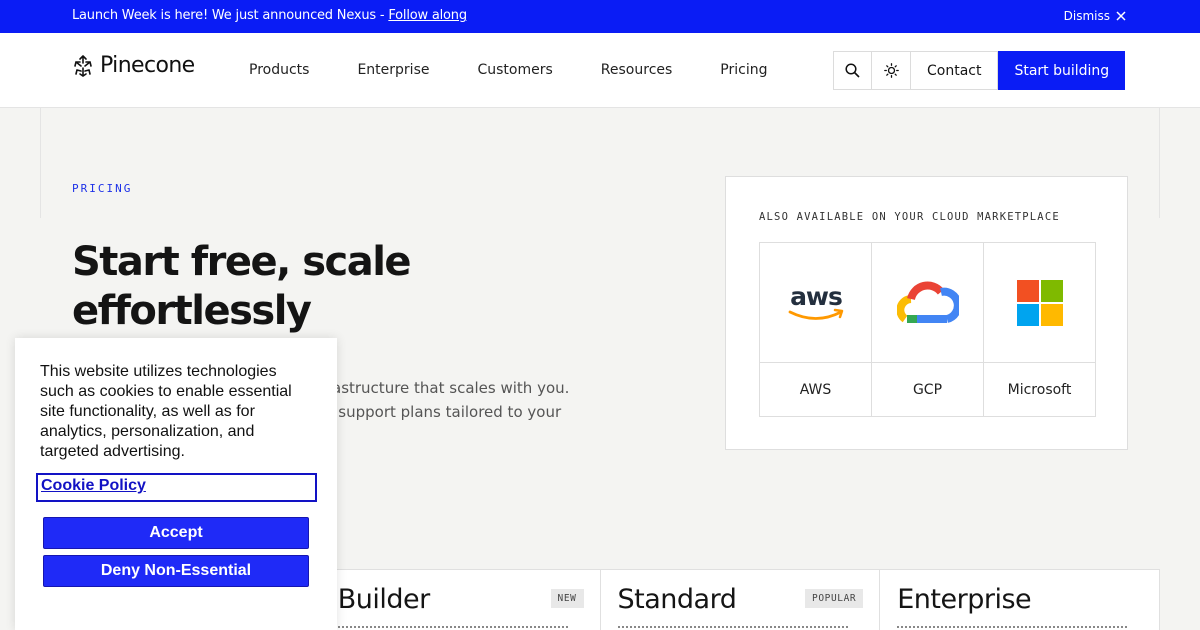 The width and height of the screenshot is (1200, 630). Describe the element at coordinates (393, 70) in the screenshot. I see `nav-link-enterprise: Enterprise` at that location.